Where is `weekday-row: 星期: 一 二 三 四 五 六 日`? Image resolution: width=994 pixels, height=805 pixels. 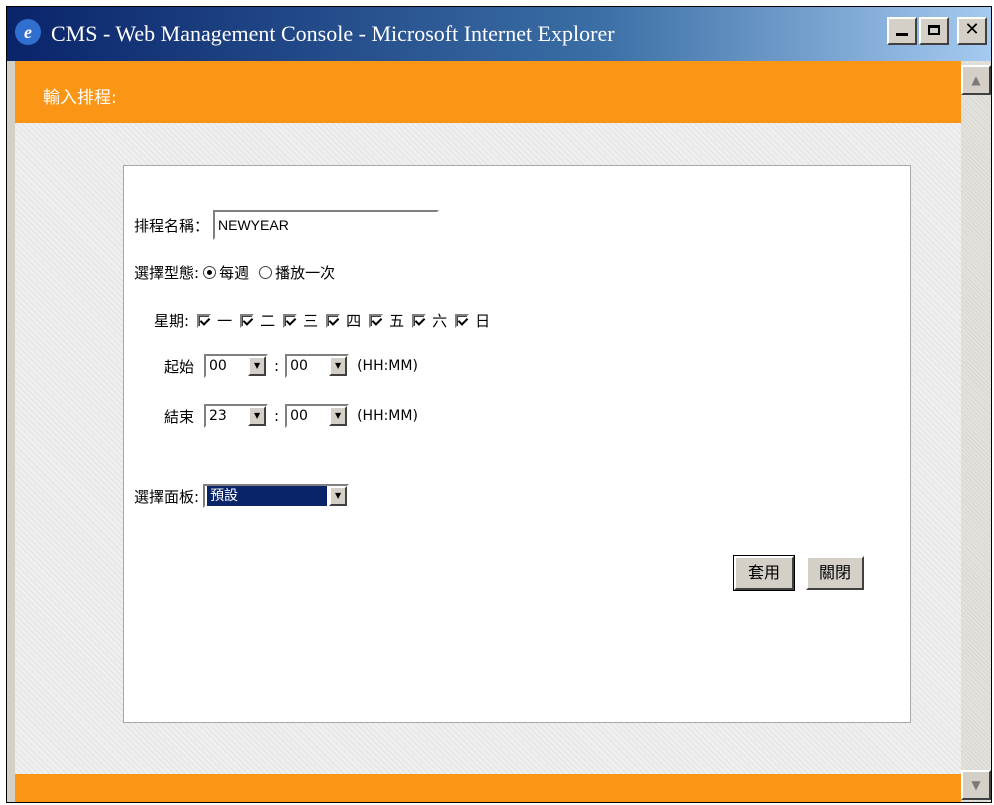
weekday-row: 星期: 一 二 三 四 五 六 日 is located at coordinates (322, 320).